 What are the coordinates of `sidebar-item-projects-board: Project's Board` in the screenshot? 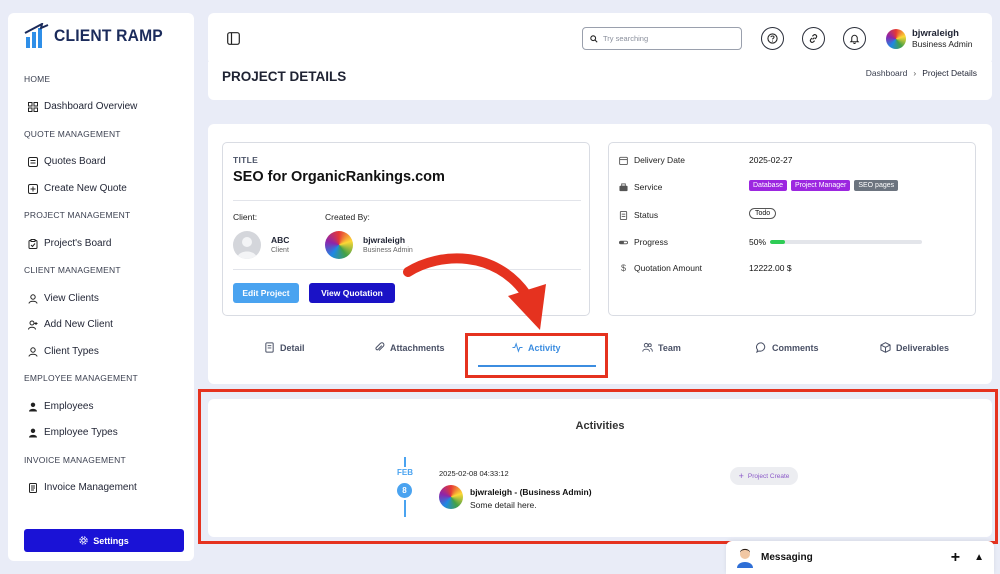 It's located at (70, 243).